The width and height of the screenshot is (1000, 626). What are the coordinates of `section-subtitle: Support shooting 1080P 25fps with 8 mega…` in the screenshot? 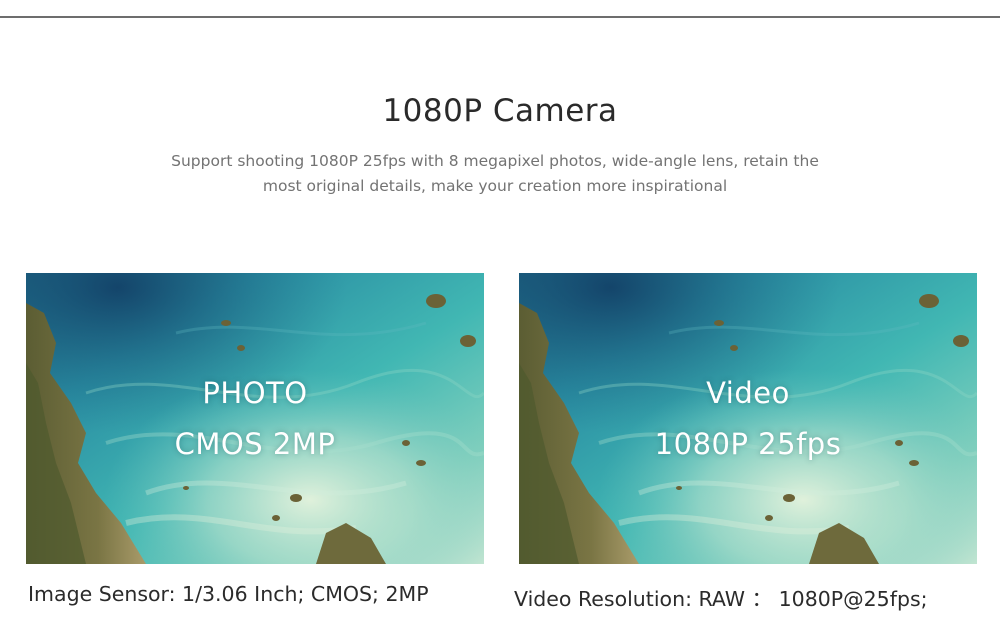 It's located at (495, 173).